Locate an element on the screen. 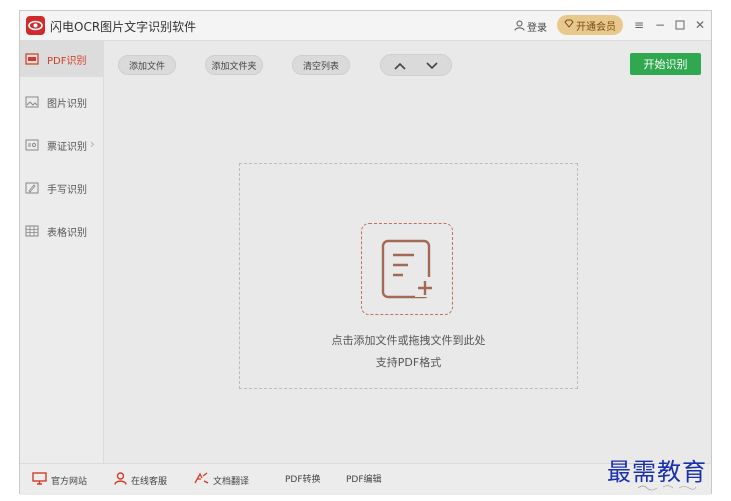  move-up-button is located at coordinates (400, 65).